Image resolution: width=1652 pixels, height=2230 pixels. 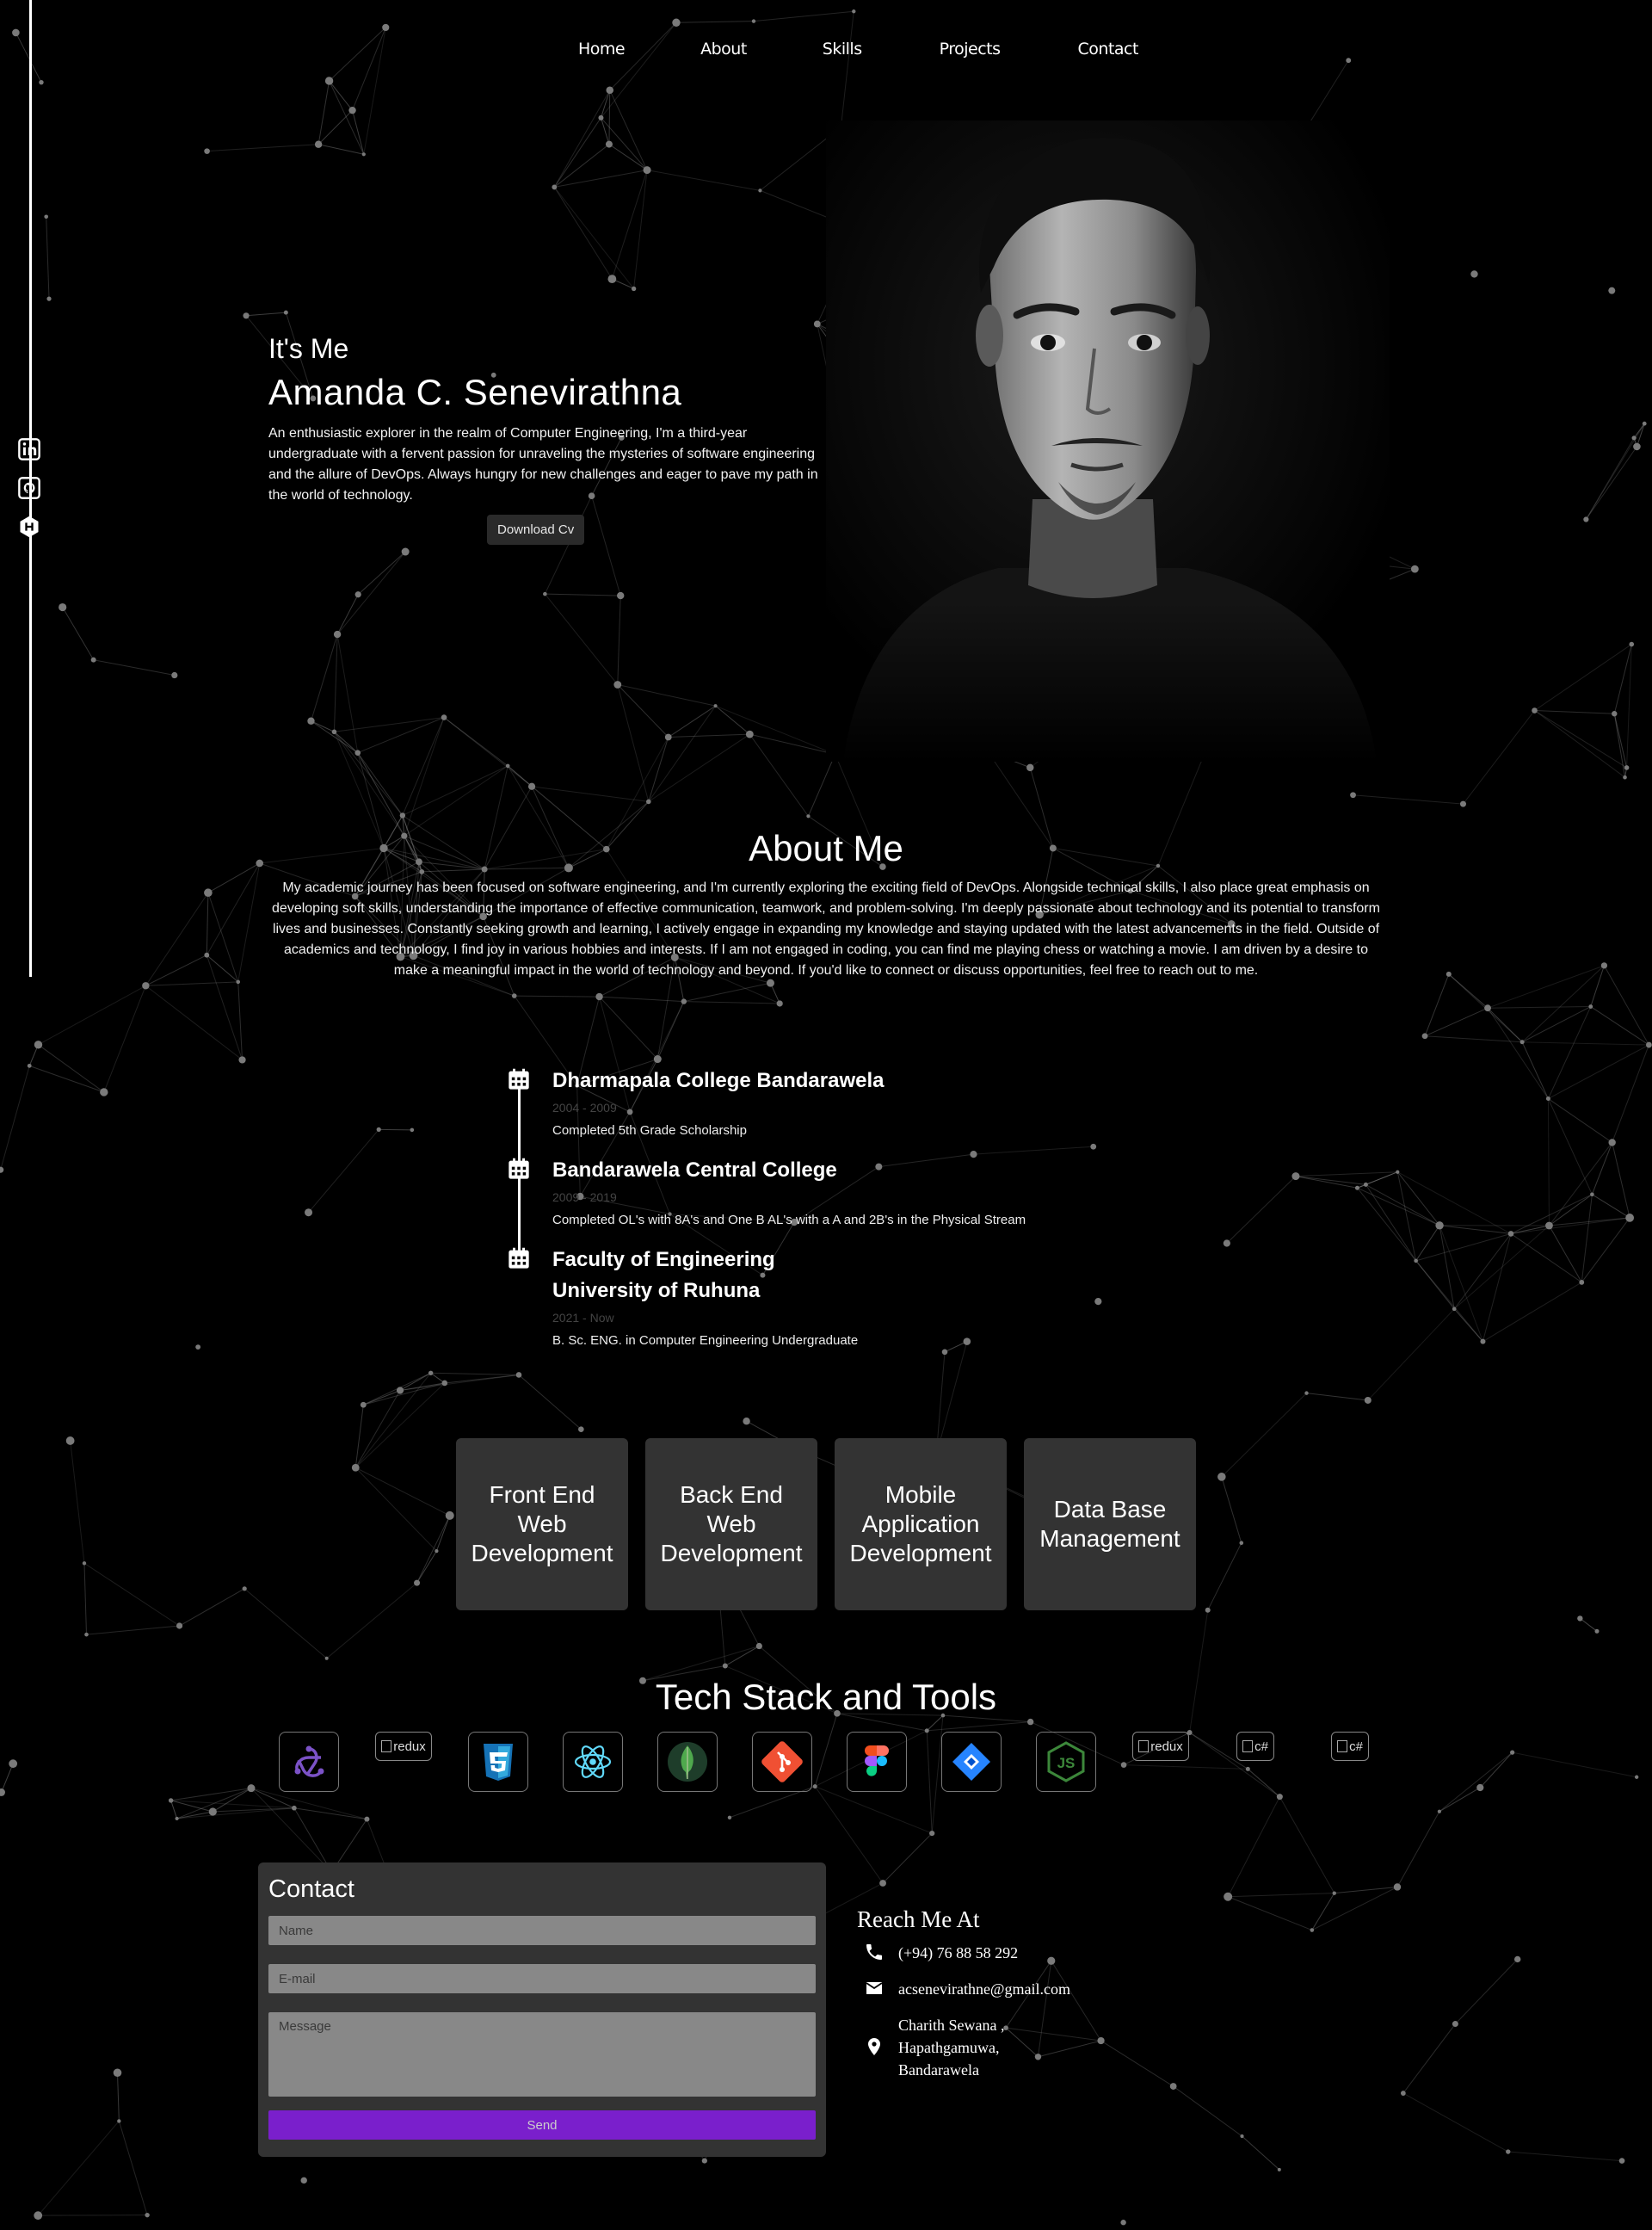 I want to click on send-button: Send, so click(x=542, y=2125).